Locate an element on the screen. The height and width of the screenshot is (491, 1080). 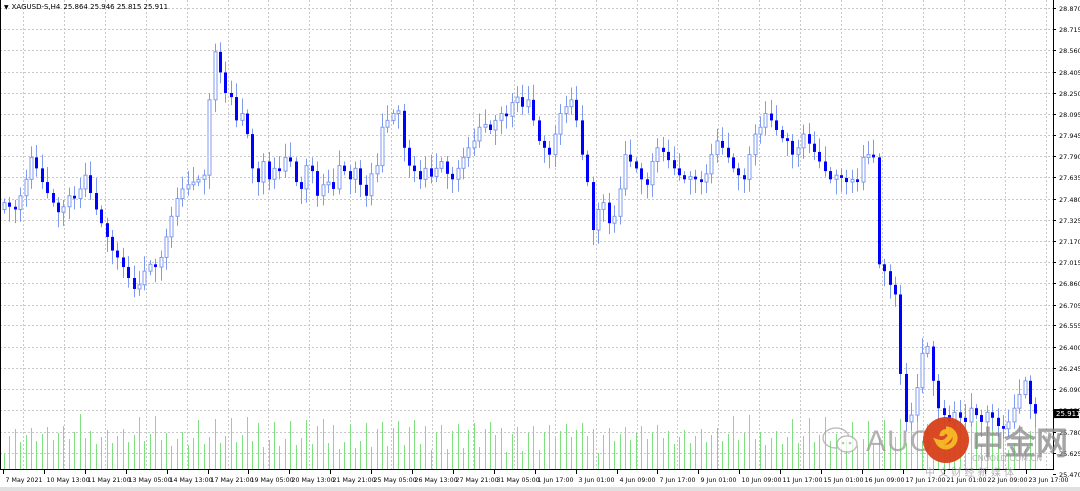
symbol-label: XAGUSD-S,H4 is located at coordinates (36, 7).